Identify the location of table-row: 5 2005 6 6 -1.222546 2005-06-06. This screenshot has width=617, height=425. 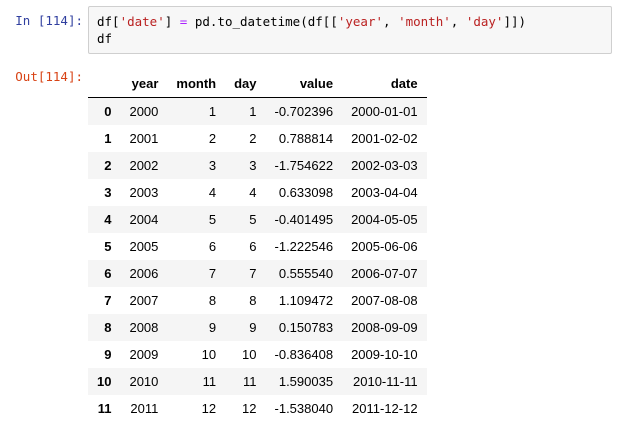
(257, 246).